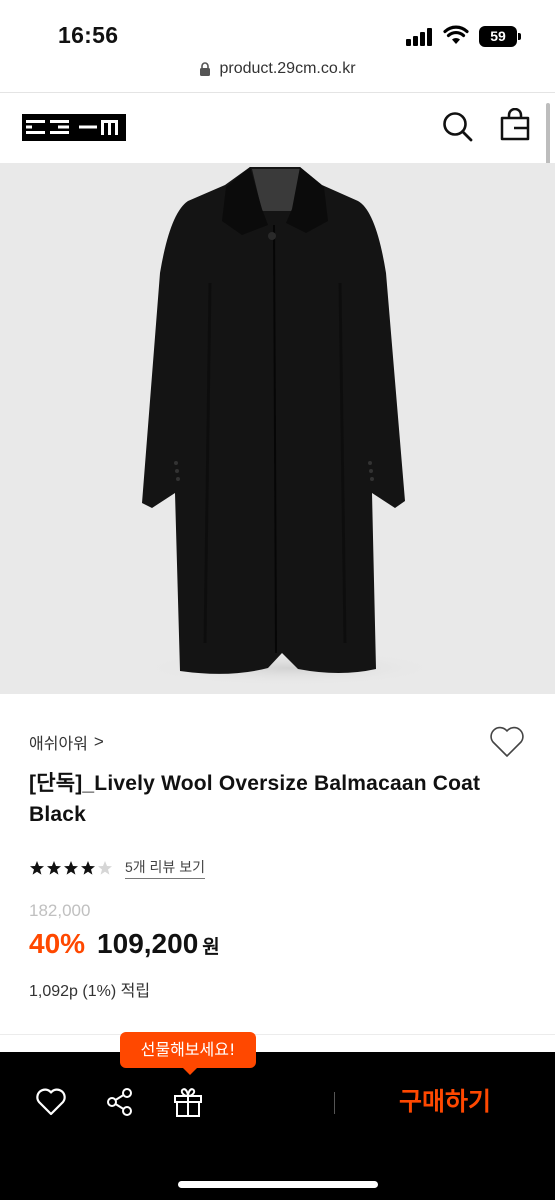 The height and width of the screenshot is (1200, 555). I want to click on price-row: 40% 109,200 원, so click(124, 944).